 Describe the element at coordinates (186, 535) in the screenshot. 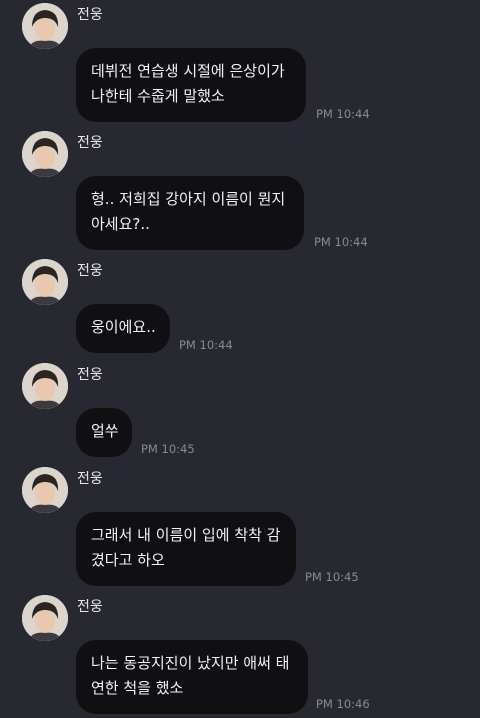

I see `message-text-line: 그래서 내 이름이 입에 착착 감` at that location.